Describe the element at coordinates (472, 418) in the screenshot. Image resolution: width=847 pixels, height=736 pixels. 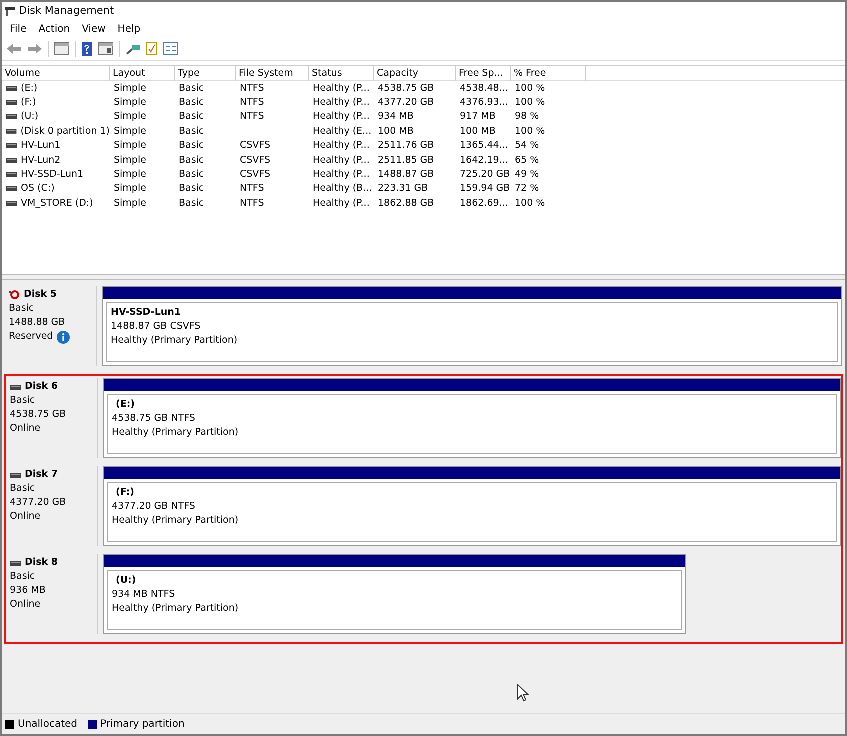
I see `partition-block: (E:) 4538.75 GB NTFS Healthy (Primary Partition)` at that location.